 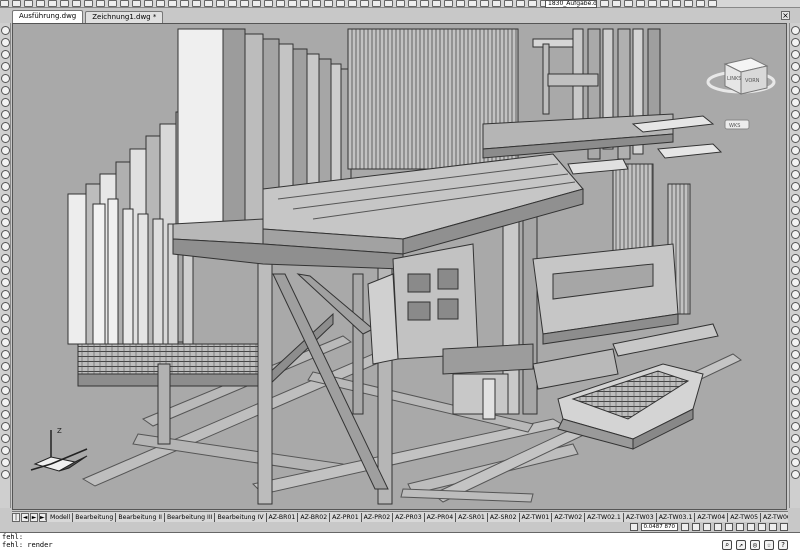 What do you see at coordinates (378, 517) in the screenshot?
I see `layout-tab: AZ-PR02` at bounding box center [378, 517].